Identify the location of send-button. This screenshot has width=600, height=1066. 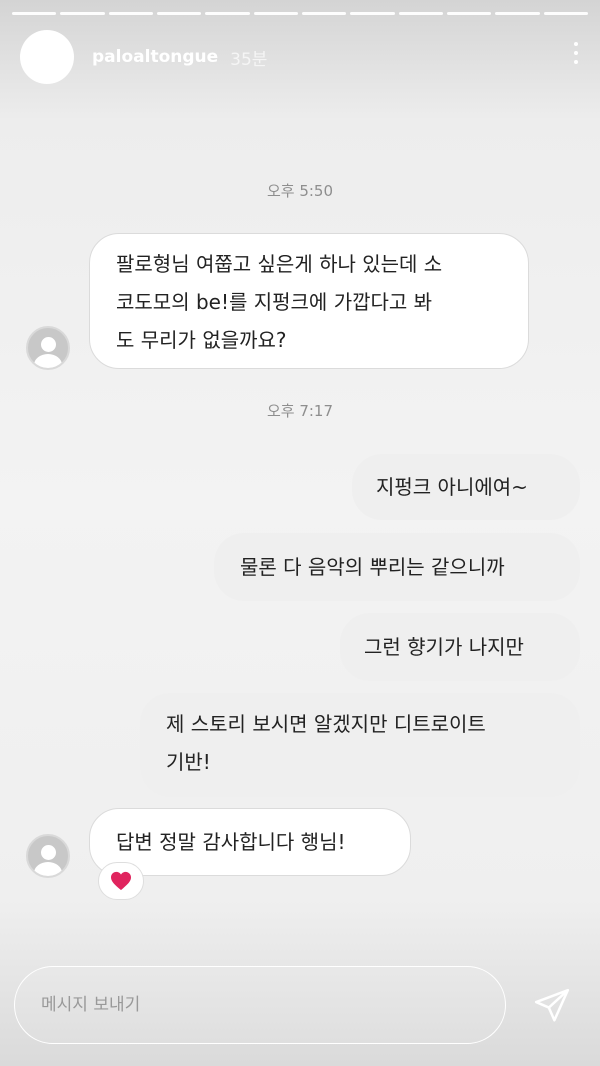
(552, 1006).